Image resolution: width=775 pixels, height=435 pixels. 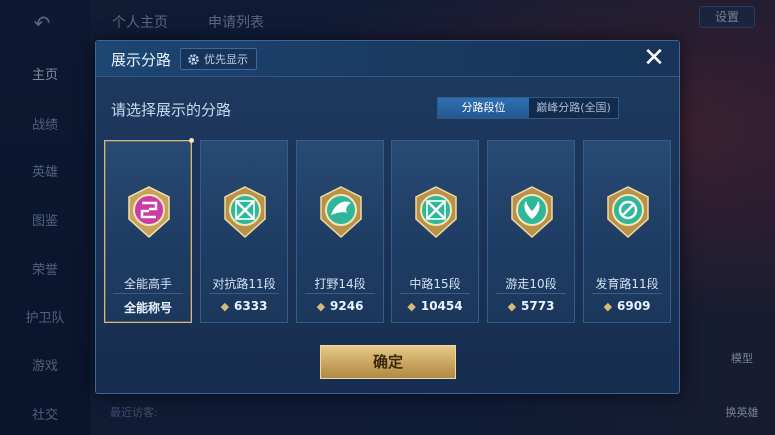 I want to click on priority-display-label: 优先显示, so click(x=226, y=59).